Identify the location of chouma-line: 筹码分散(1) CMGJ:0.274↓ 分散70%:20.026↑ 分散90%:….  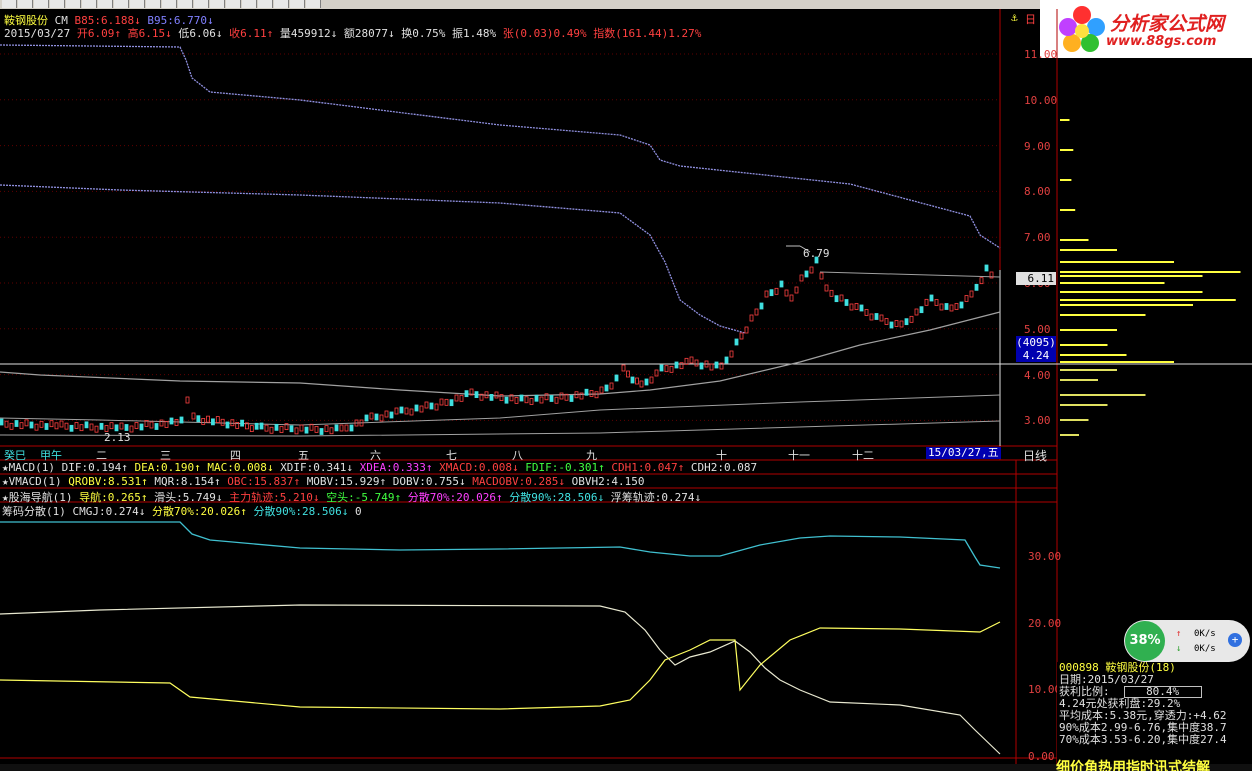
(182, 511).